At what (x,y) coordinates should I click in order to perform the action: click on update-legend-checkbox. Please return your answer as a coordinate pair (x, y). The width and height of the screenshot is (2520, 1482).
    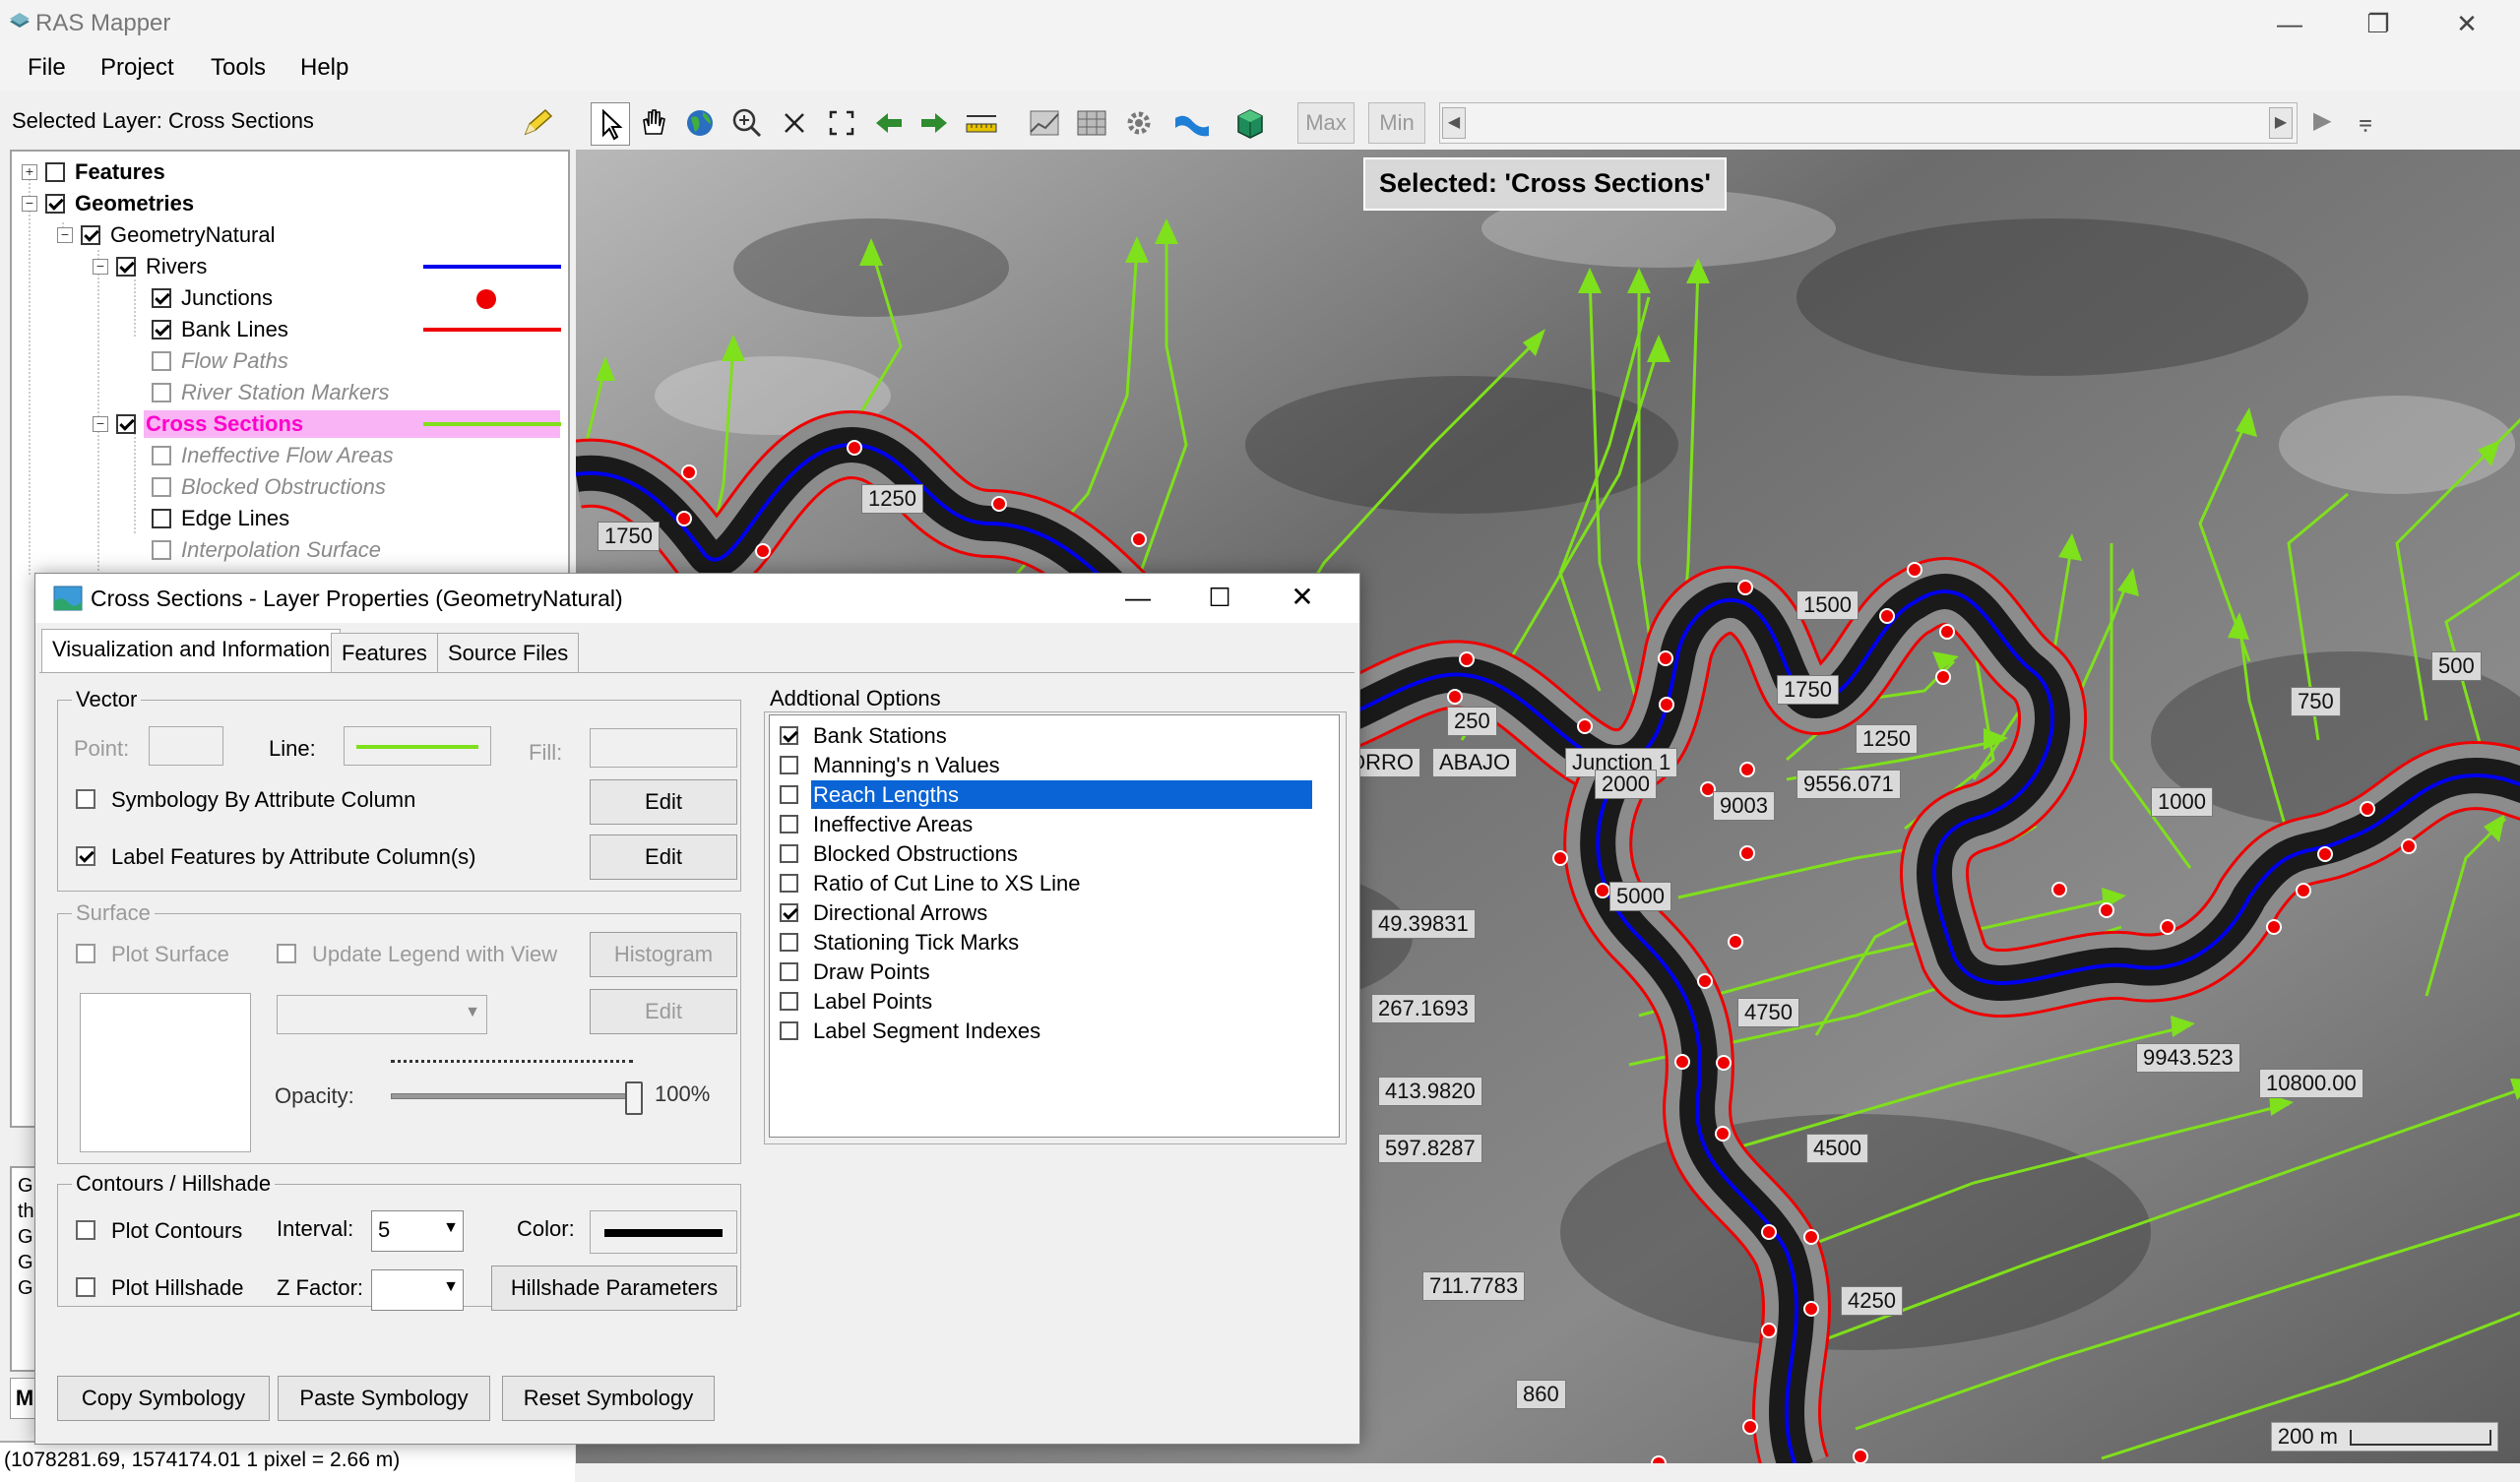
    Looking at the image, I should click on (286, 953).